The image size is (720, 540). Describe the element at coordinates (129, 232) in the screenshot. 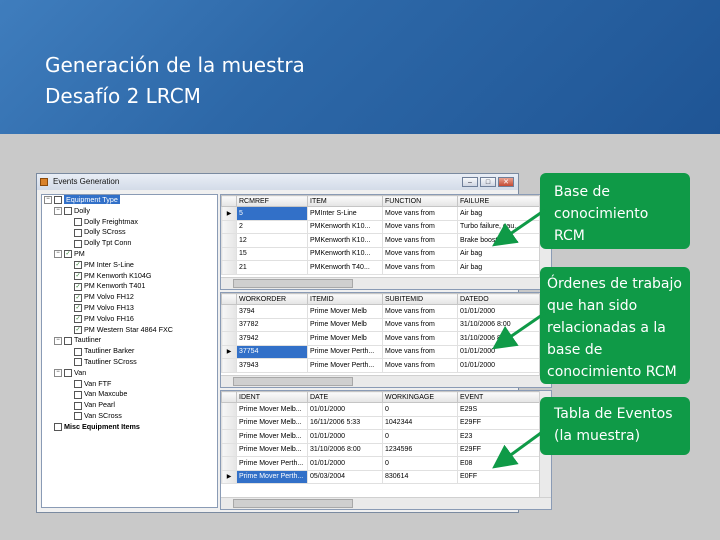

I see `tree-item: Dolly SCross` at that location.